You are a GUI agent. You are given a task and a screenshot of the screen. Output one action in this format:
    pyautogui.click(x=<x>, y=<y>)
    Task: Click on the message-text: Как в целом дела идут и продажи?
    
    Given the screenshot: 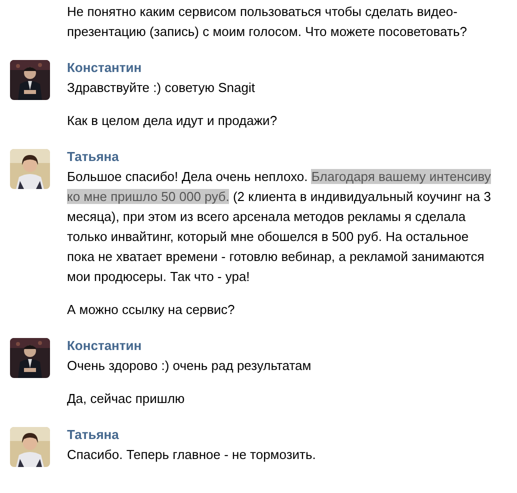 What is the action you would take?
    pyautogui.click(x=172, y=121)
    